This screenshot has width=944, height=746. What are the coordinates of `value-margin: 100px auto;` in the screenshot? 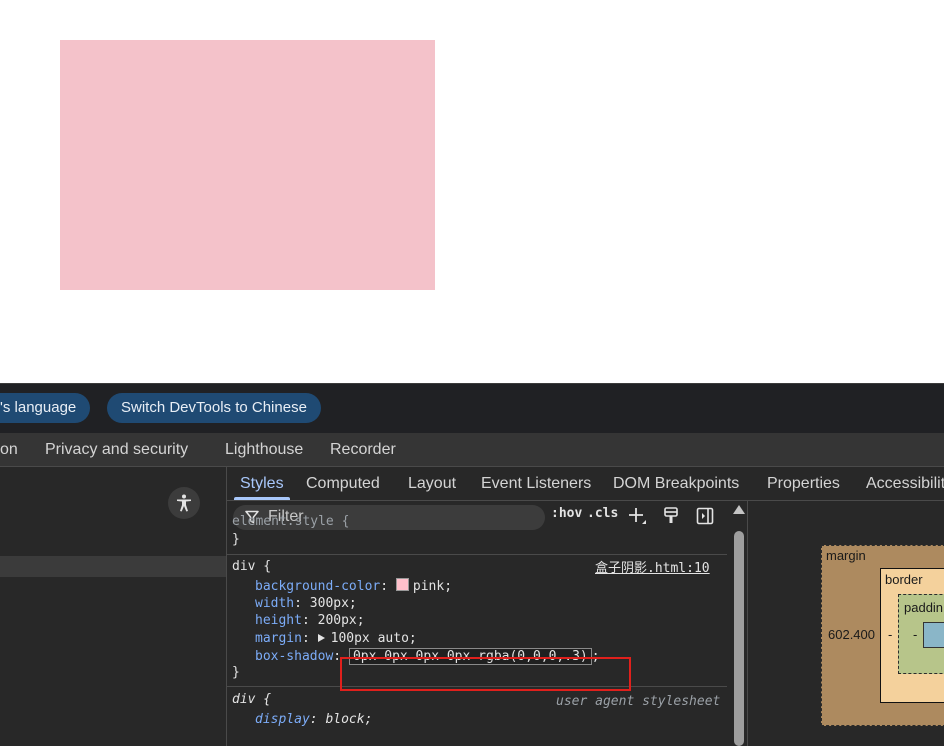 It's located at (374, 638).